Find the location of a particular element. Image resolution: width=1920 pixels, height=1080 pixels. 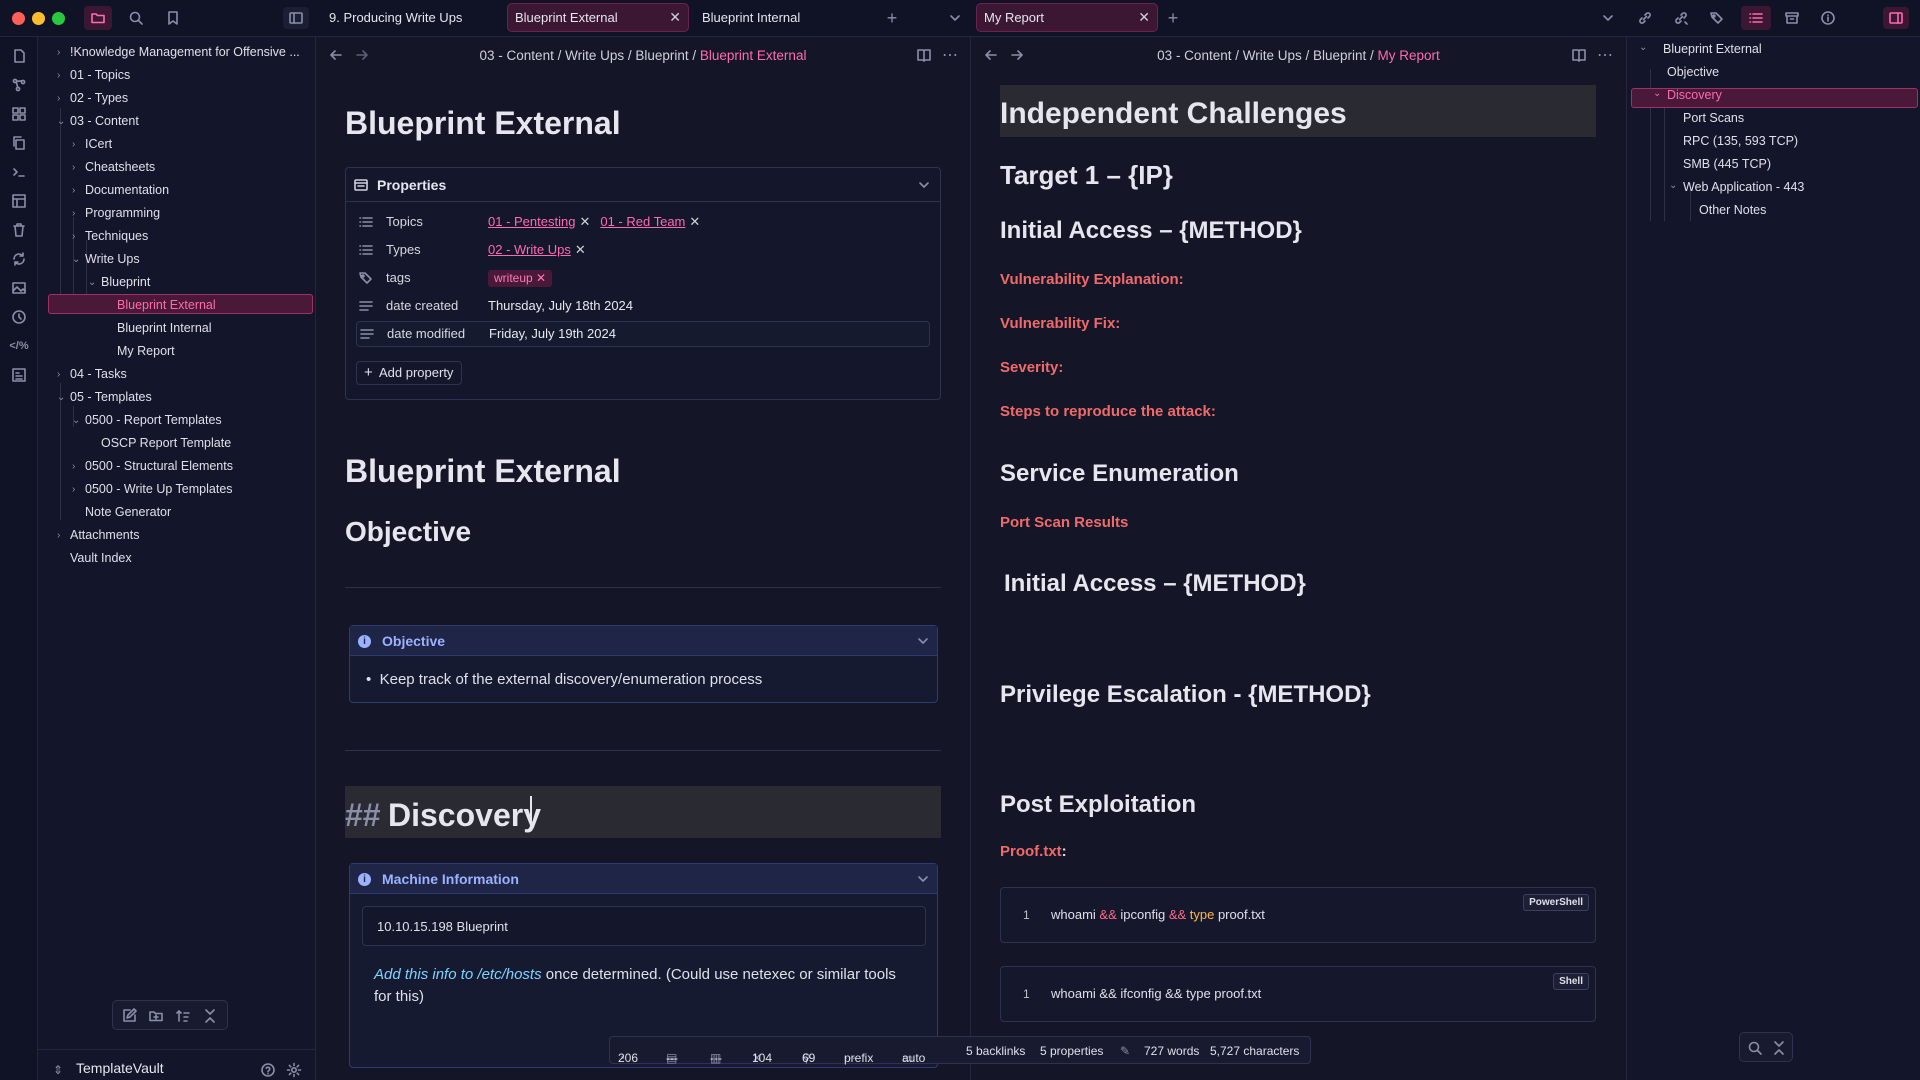

tree-folder: ⌄ 05 - Templates is located at coordinates (104, 397).